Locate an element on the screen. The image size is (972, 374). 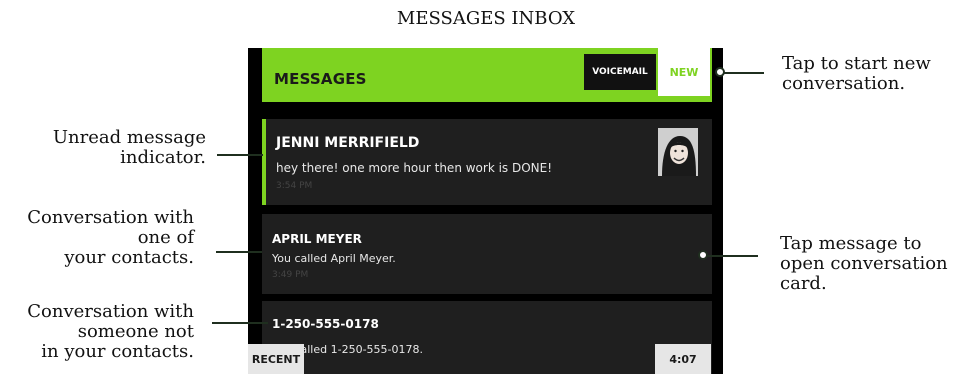
diagram-title: MESSAGES INBOX is located at coordinates (486, 18).